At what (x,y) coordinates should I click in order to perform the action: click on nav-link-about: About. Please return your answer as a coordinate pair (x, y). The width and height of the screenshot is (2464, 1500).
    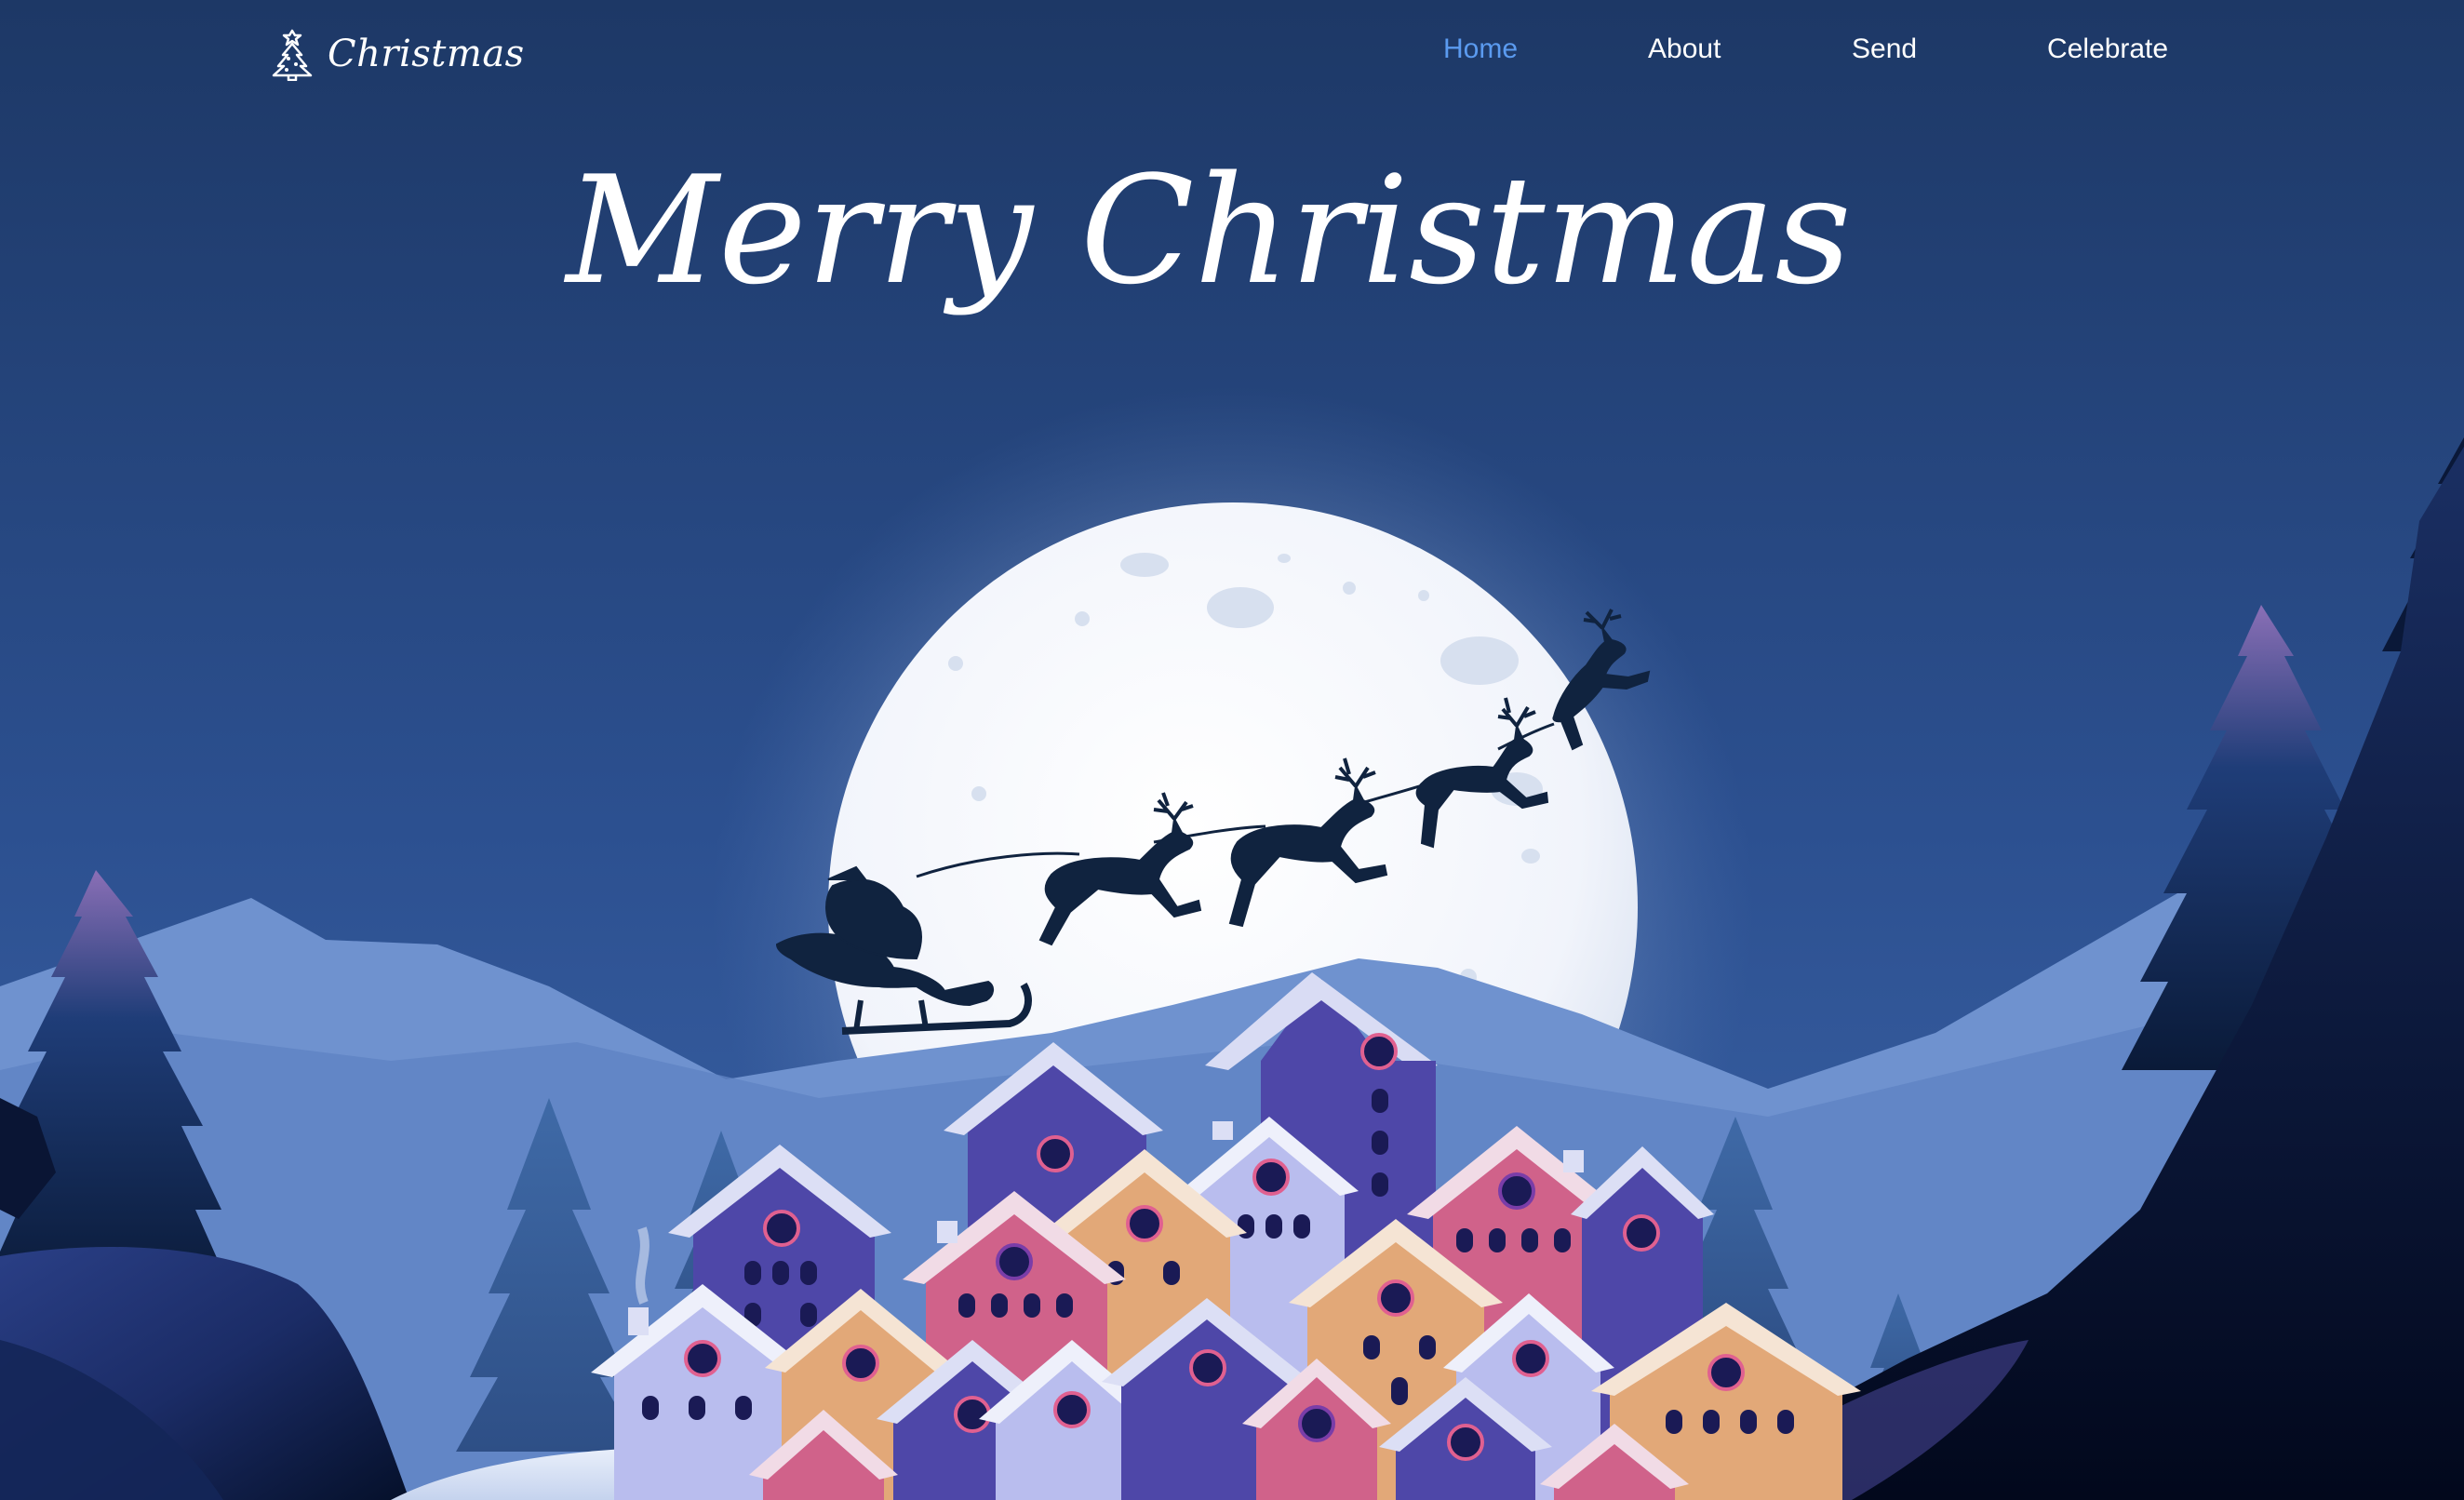
    Looking at the image, I should click on (1684, 49).